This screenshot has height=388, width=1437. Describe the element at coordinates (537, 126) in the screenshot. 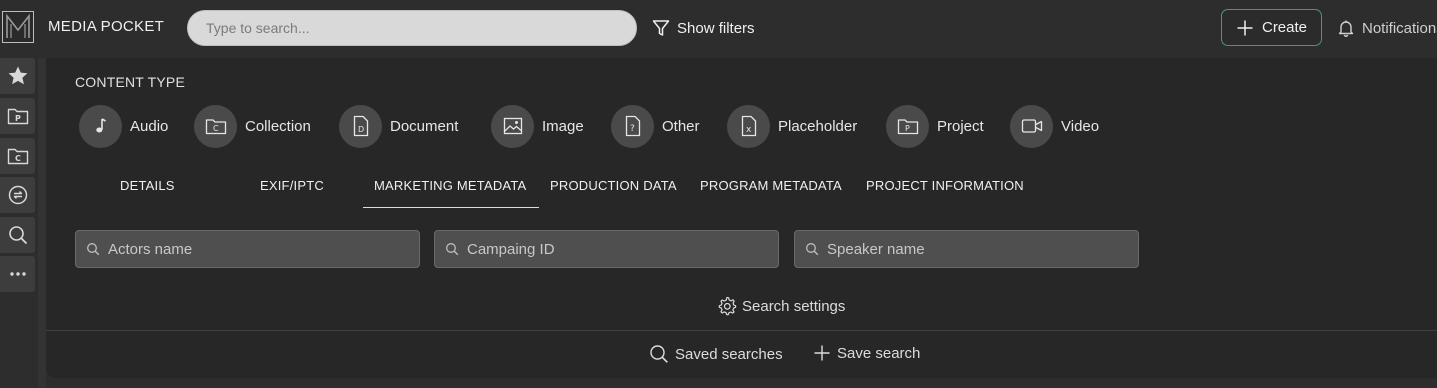

I see `content-type-image: Image` at that location.